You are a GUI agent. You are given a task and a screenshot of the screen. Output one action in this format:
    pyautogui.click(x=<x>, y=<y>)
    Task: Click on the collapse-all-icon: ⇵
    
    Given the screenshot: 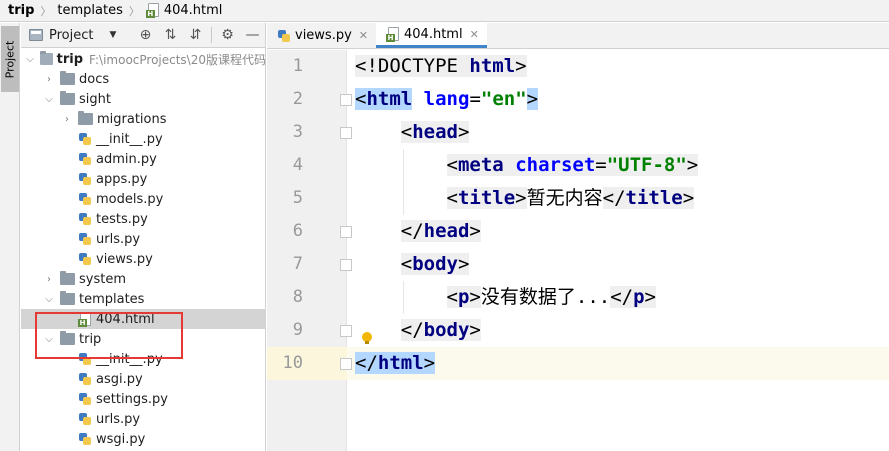 What is the action you would take?
    pyautogui.click(x=195, y=35)
    